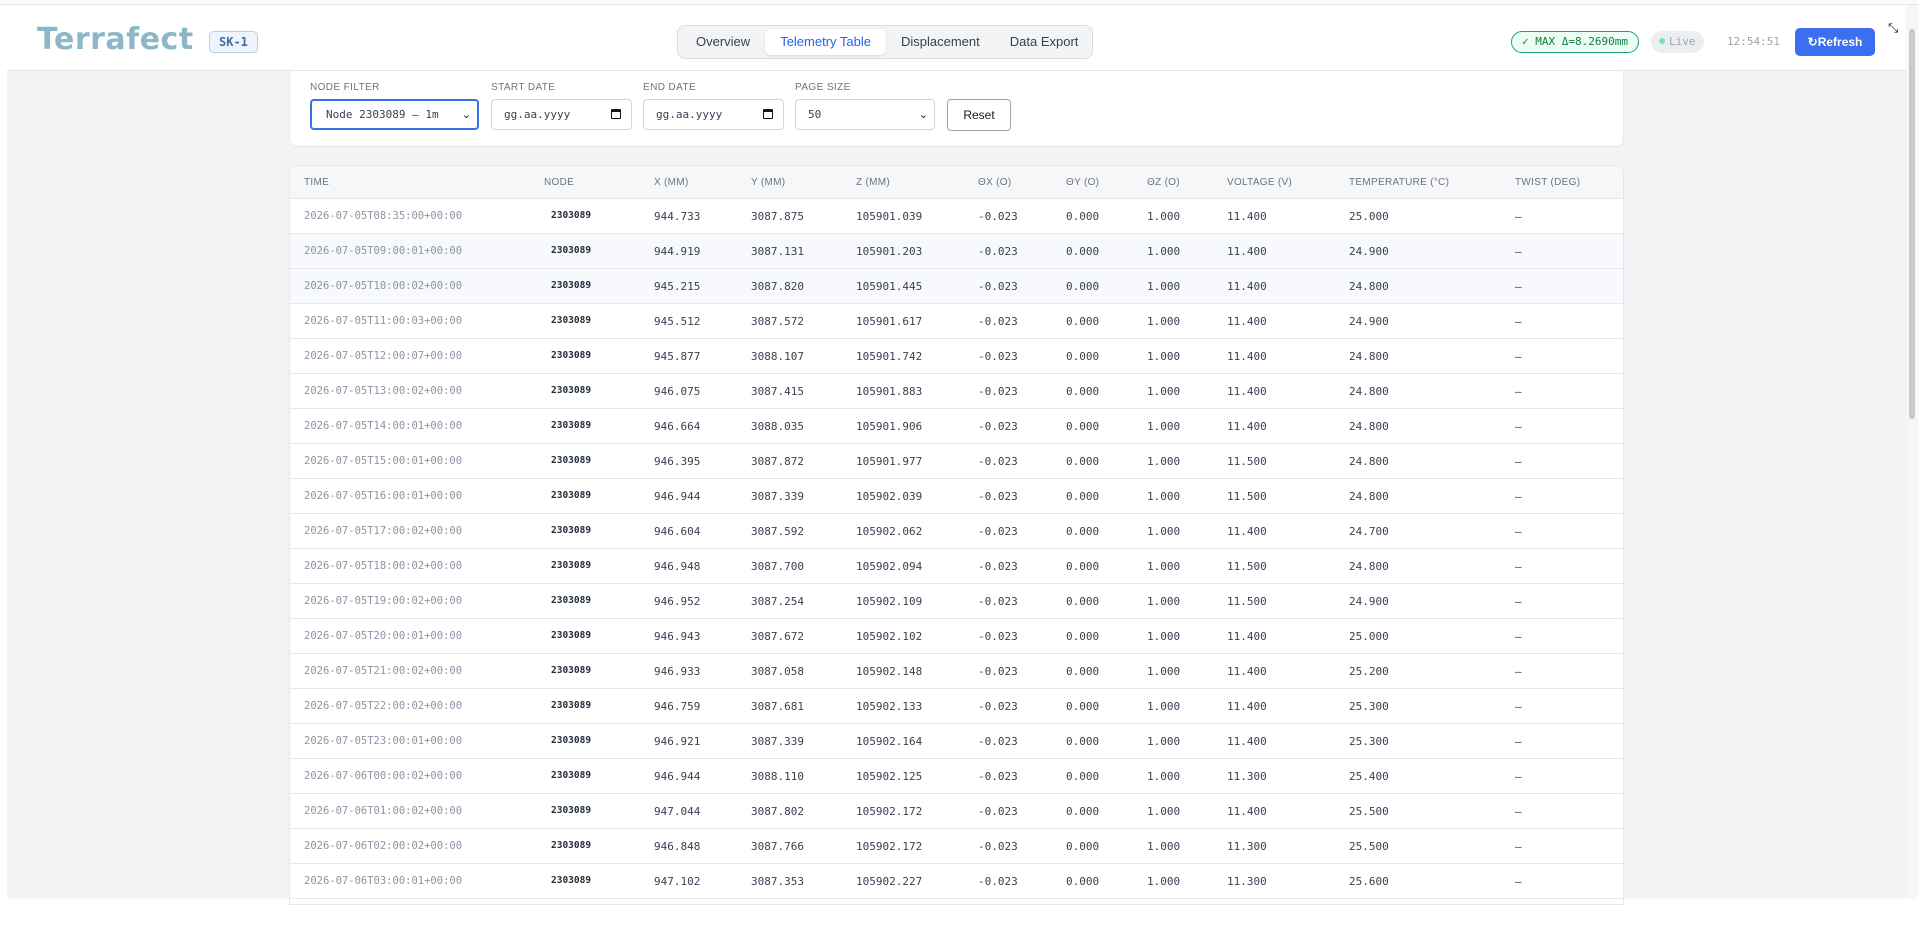 The image size is (1918, 948). What do you see at coordinates (671, 182) in the screenshot?
I see `column-header-x: X (MM)` at bounding box center [671, 182].